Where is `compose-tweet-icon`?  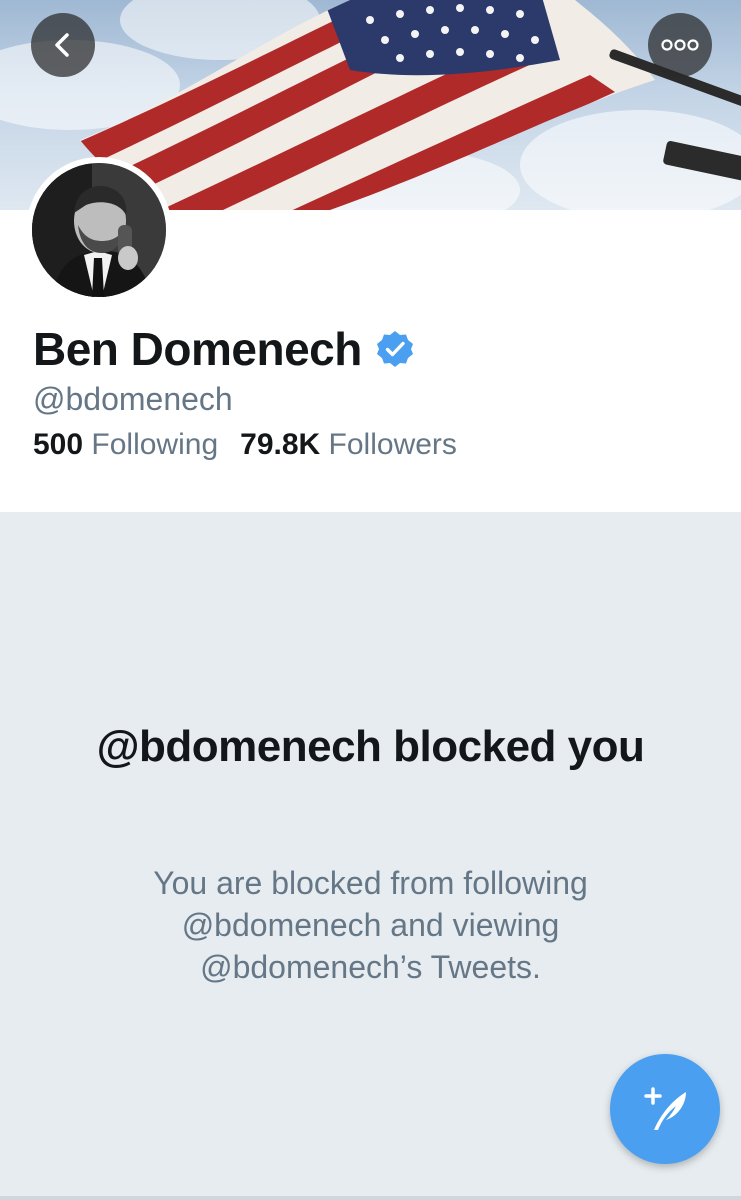 compose-tweet-icon is located at coordinates (665, 1108).